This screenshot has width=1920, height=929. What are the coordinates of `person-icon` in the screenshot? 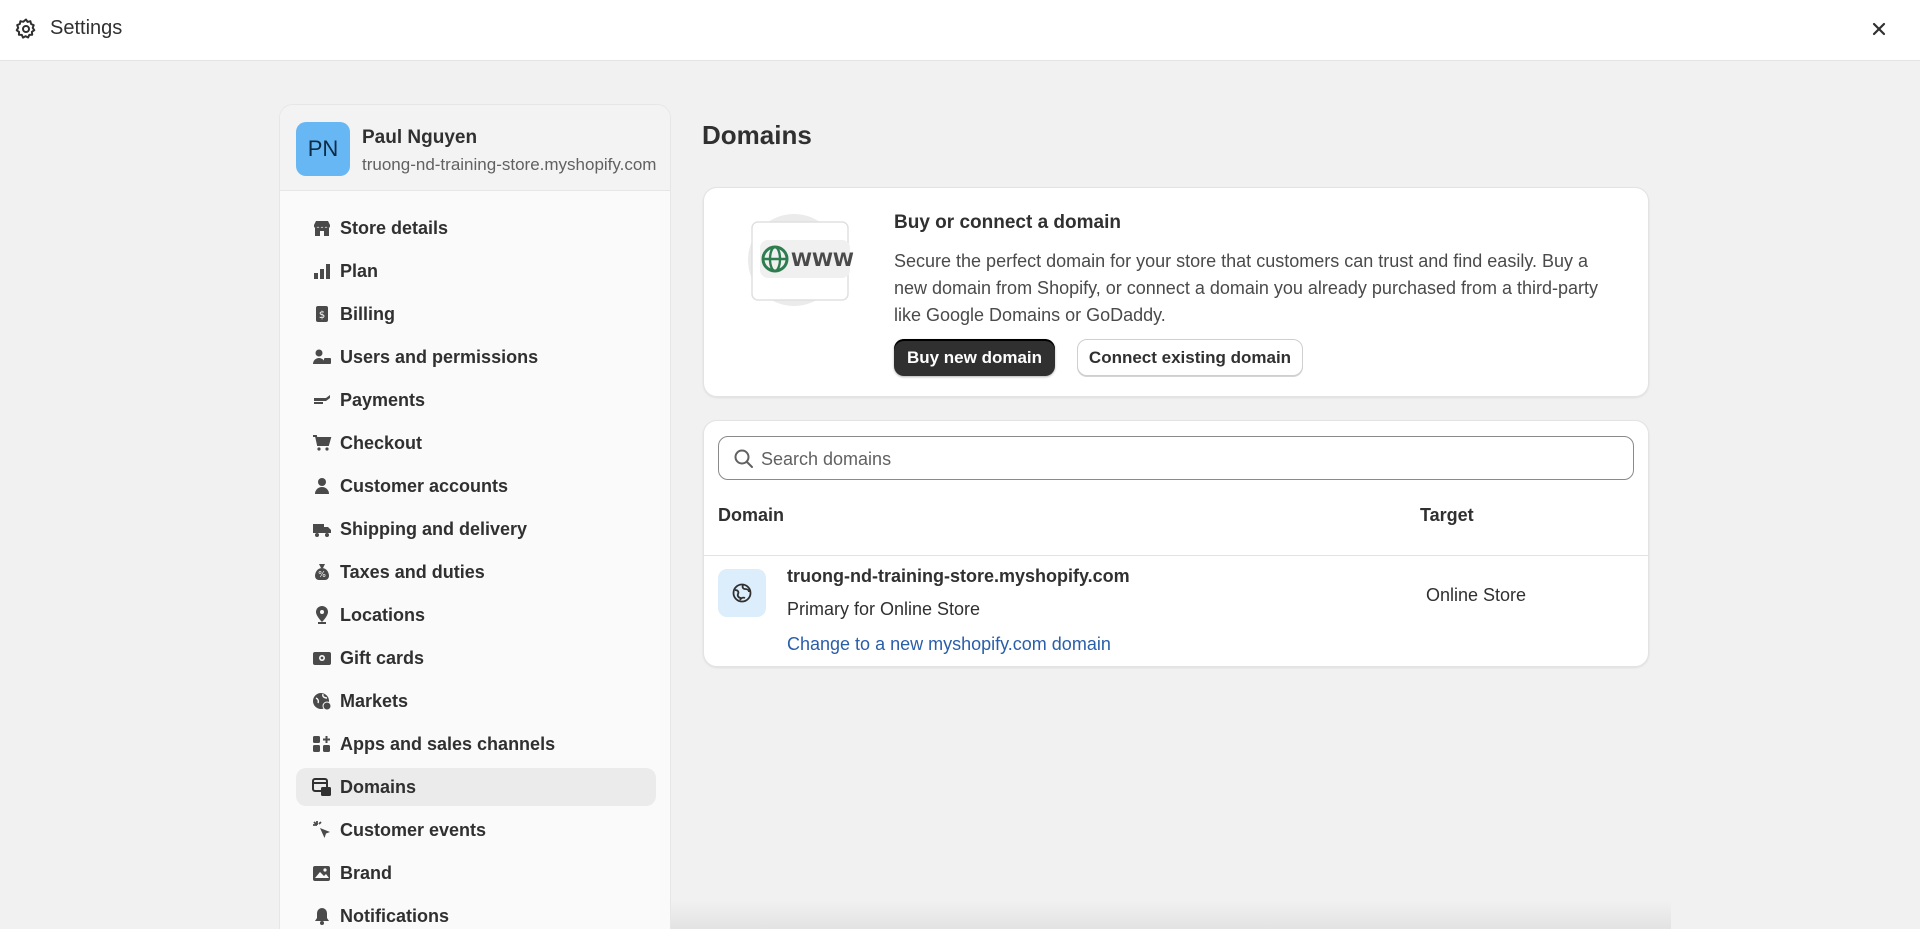 It's located at (322, 486).